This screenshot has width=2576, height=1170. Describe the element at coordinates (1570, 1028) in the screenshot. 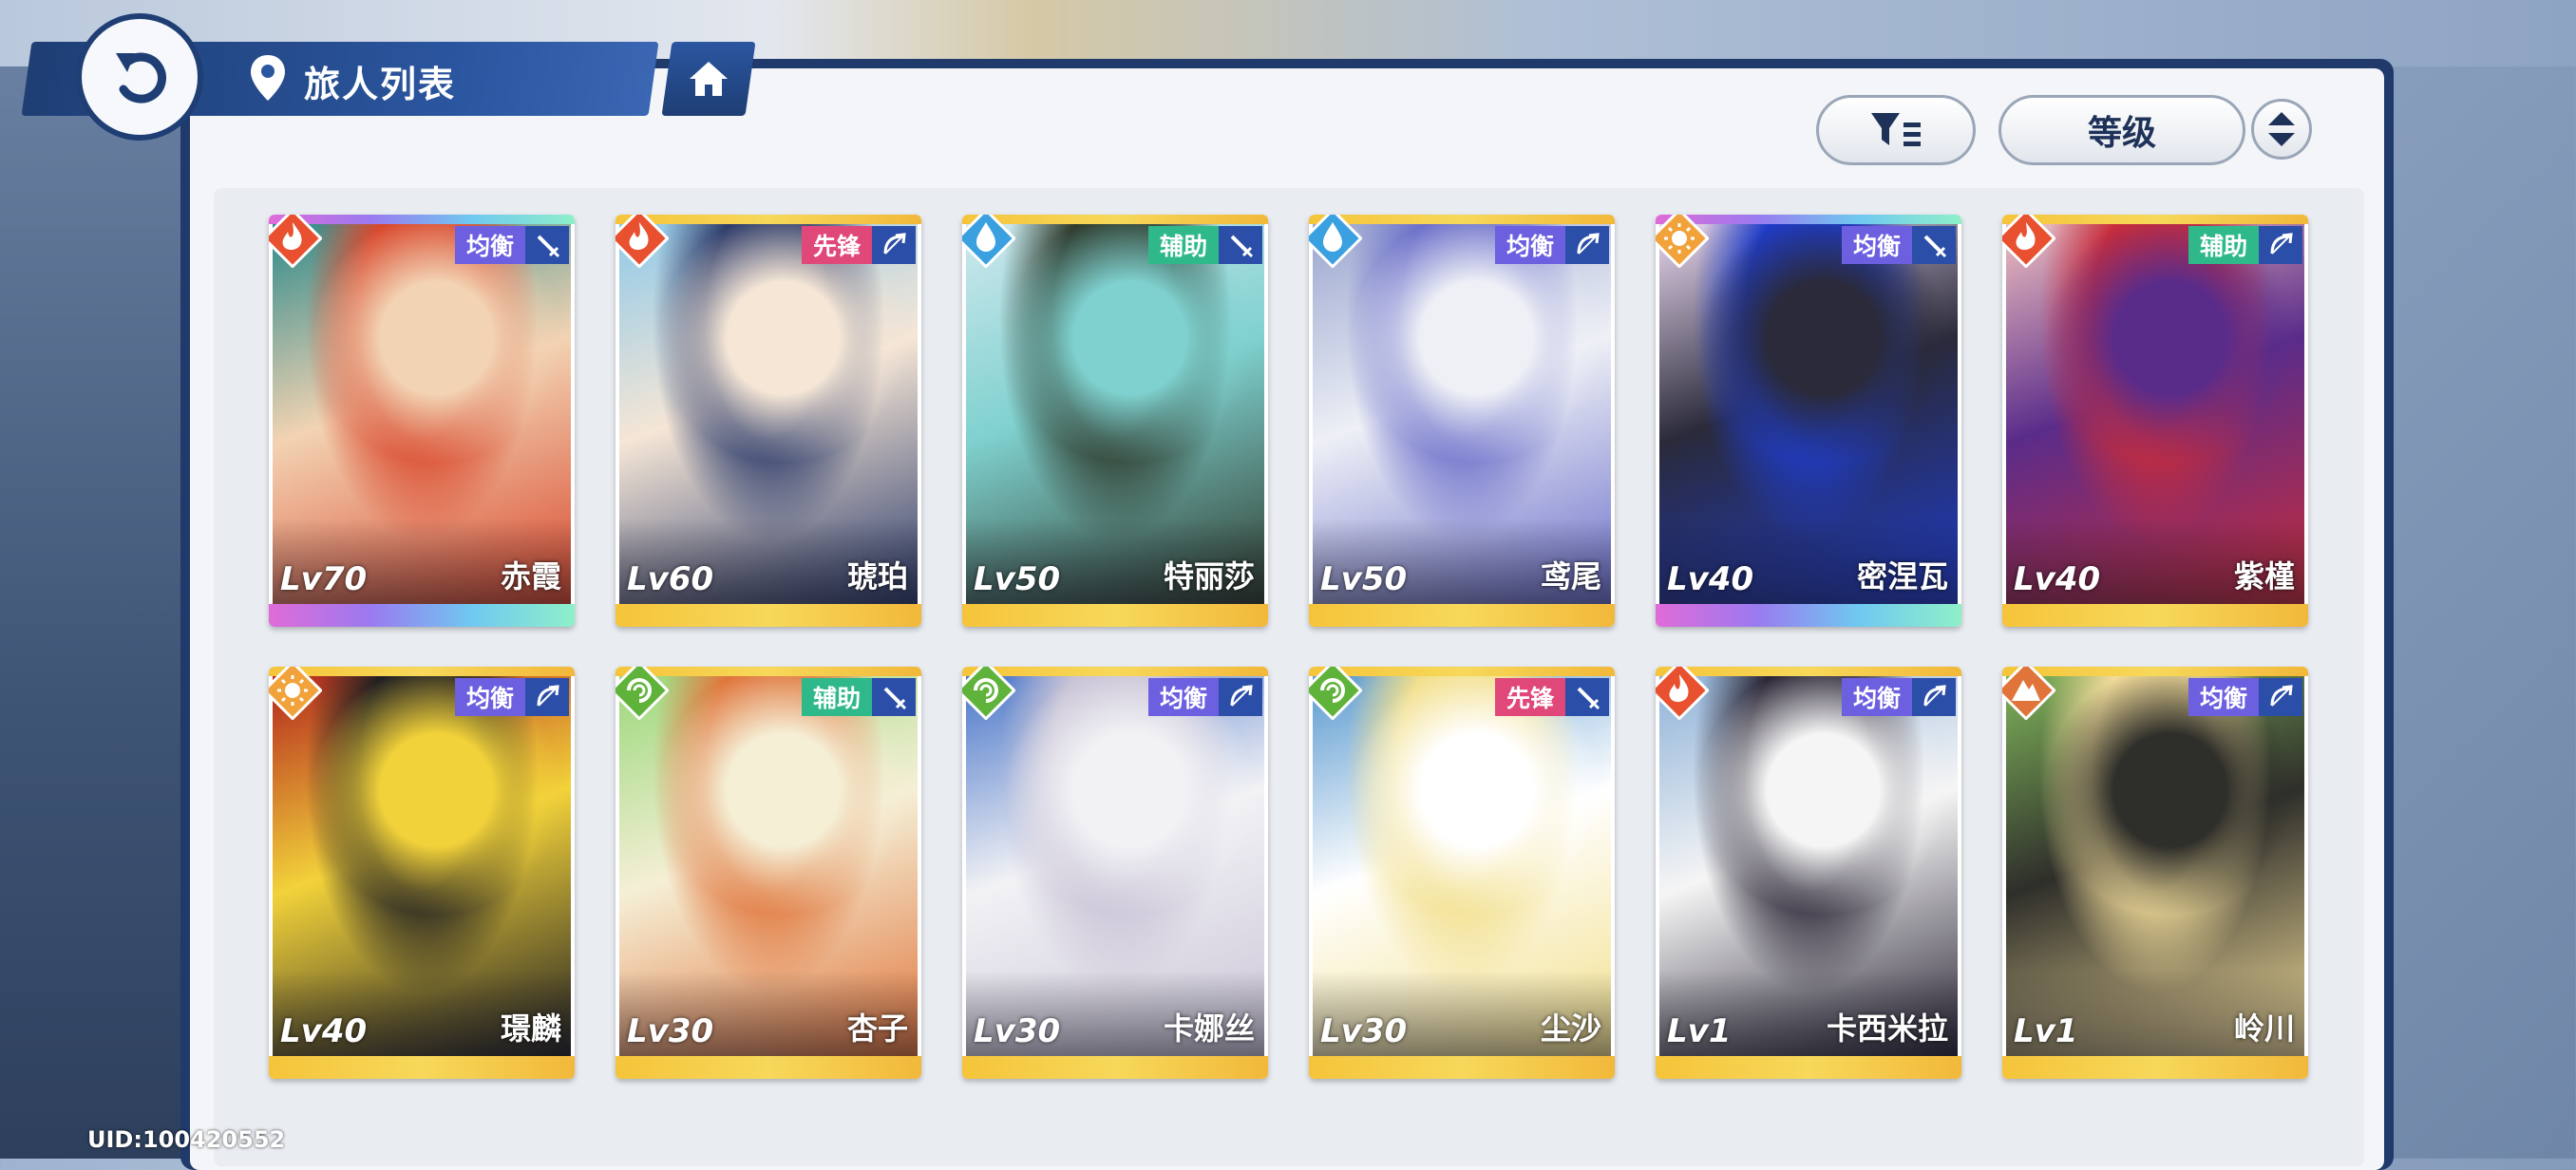

I see `character-name: 尘沙` at that location.